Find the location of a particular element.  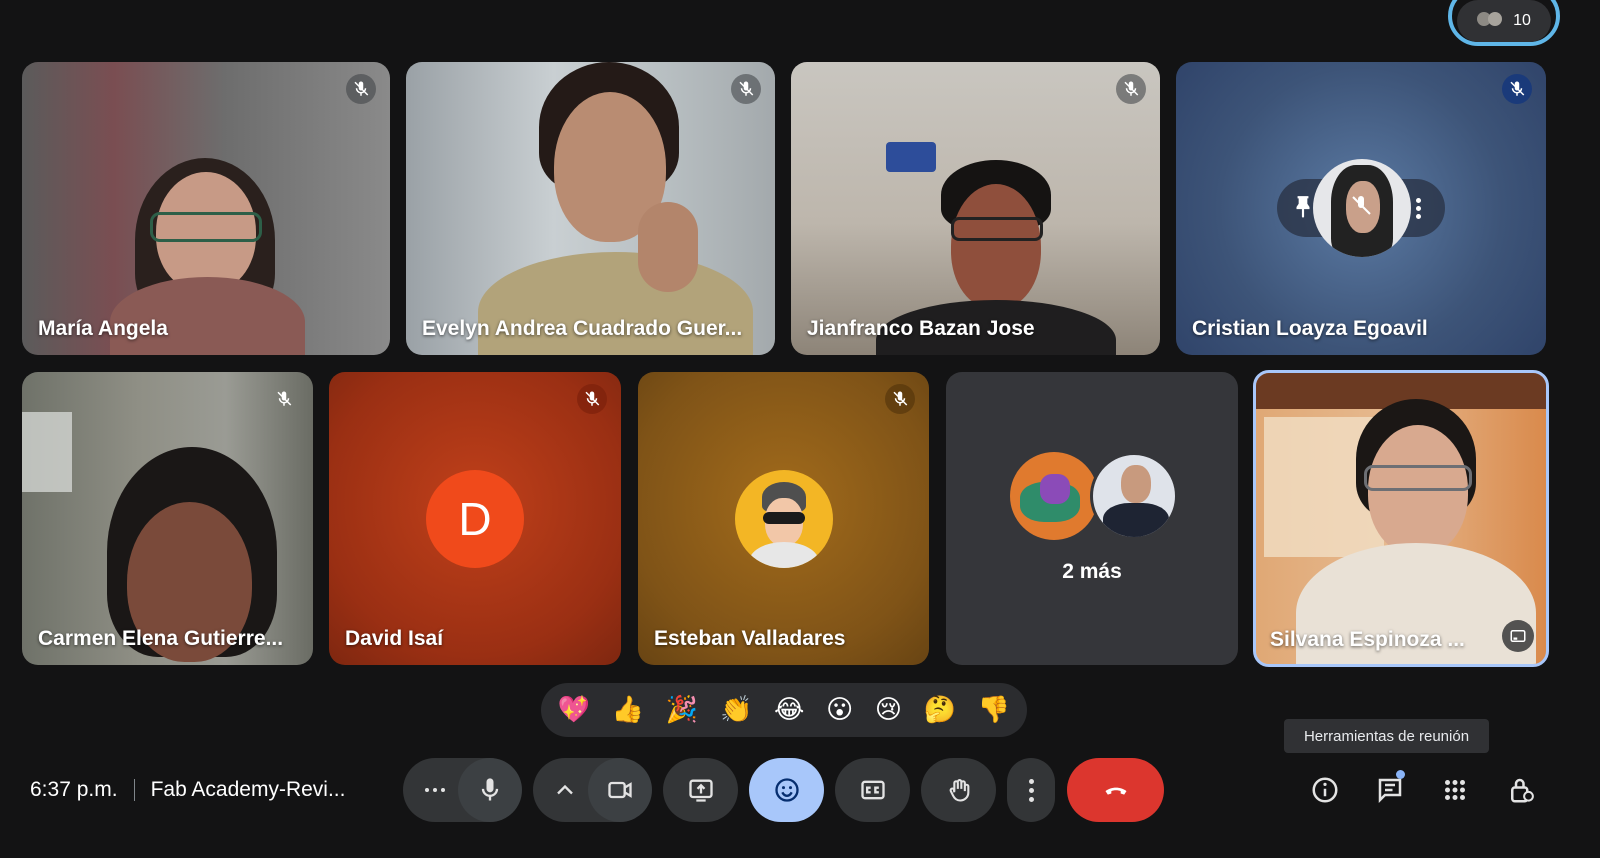

reaction-surprised: 😮 is located at coordinates (839, 710).